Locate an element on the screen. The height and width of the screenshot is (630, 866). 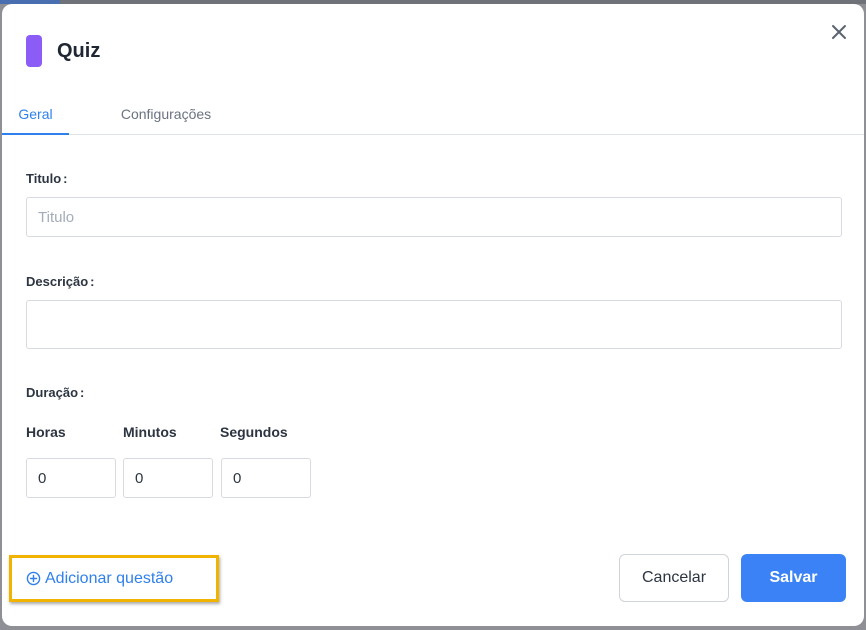
titulo-input is located at coordinates (434, 217).